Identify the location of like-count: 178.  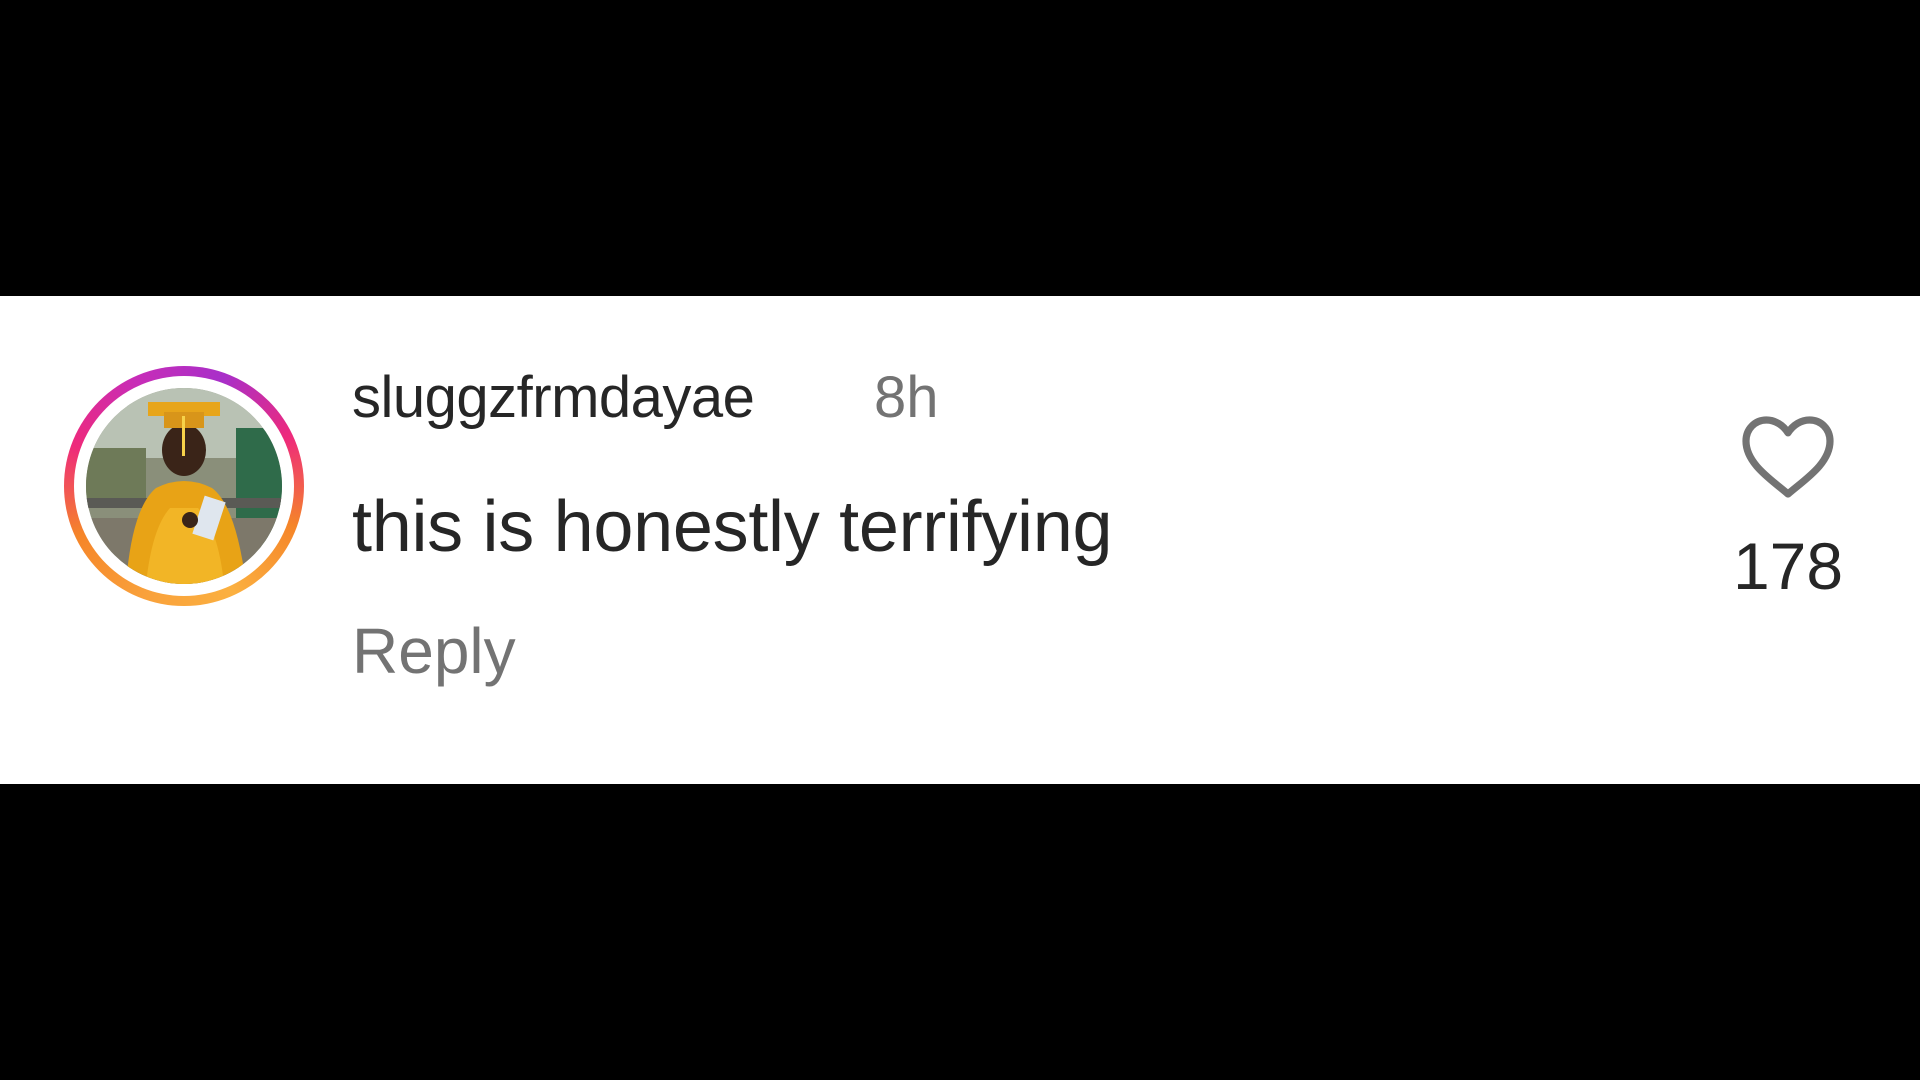
(1788, 566).